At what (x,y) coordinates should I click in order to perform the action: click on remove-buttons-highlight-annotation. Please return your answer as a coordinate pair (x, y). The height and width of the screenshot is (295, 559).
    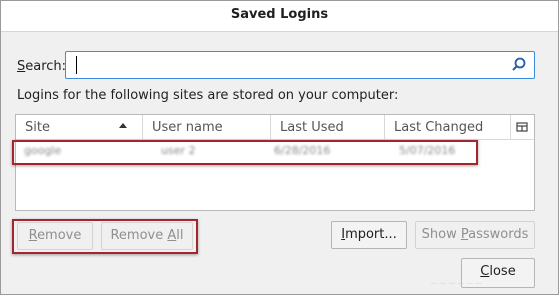
    Looking at the image, I should click on (105, 236).